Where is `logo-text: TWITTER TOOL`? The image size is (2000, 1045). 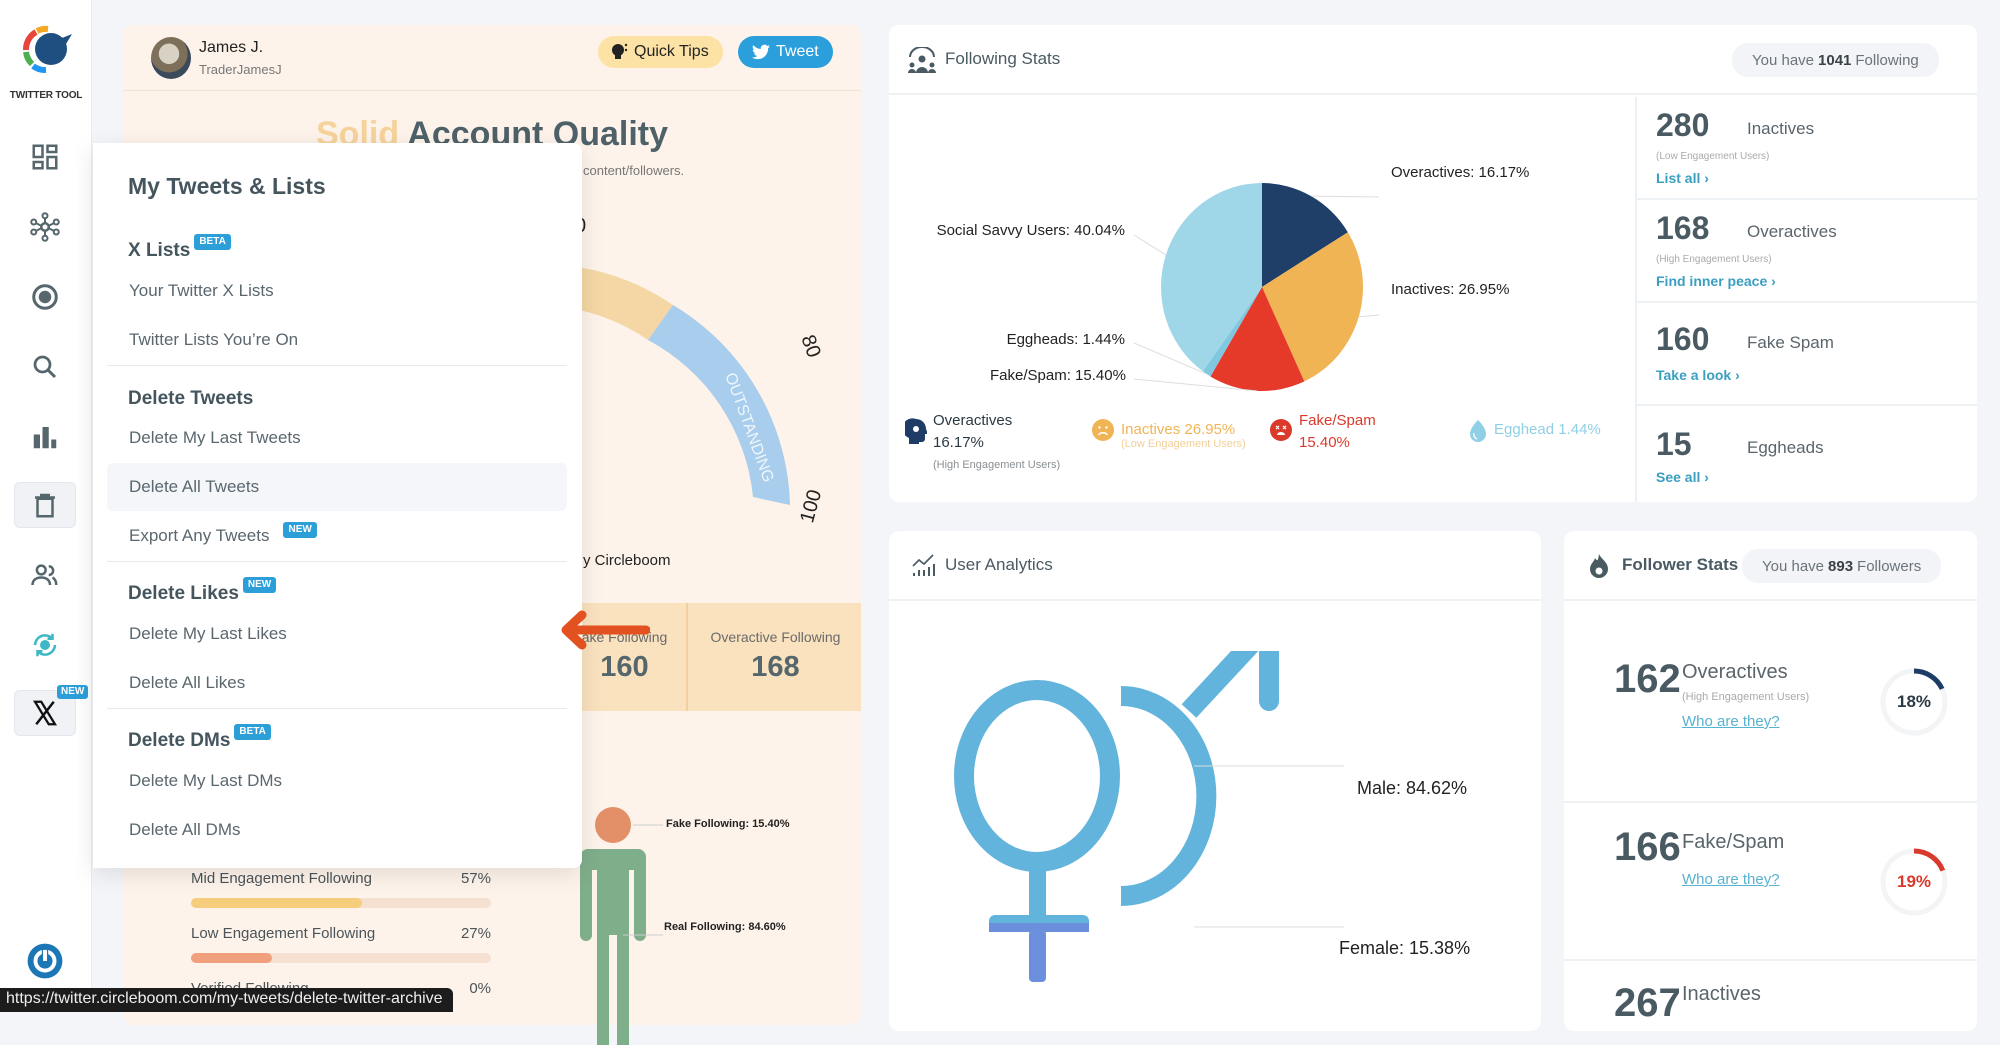
logo-text: TWITTER TOOL is located at coordinates (46, 95).